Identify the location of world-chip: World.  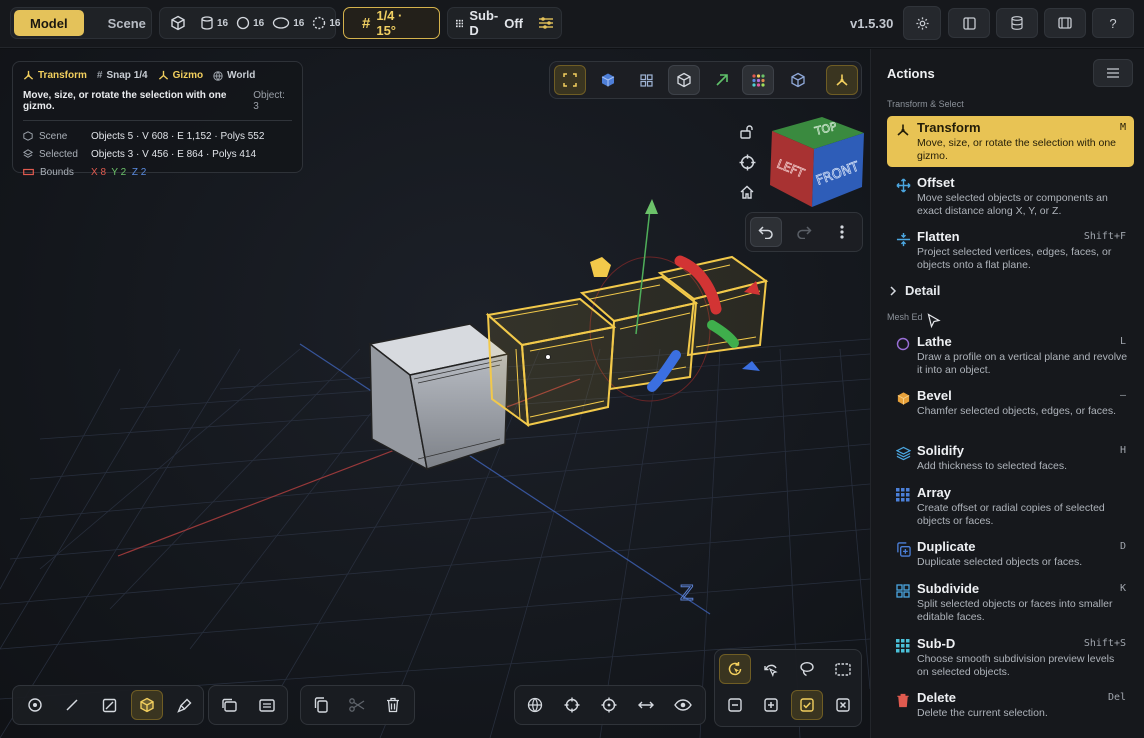
(234, 75).